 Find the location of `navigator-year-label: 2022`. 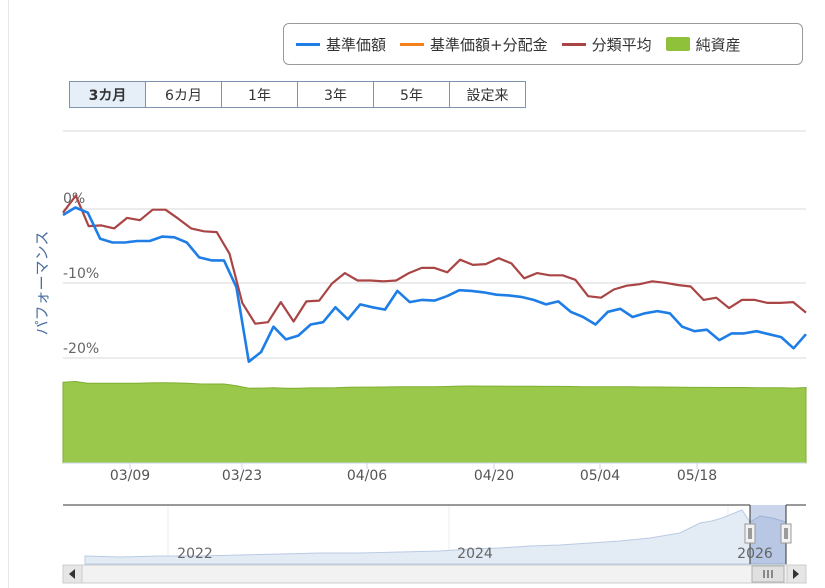

navigator-year-label: 2022 is located at coordinates (195, 554).